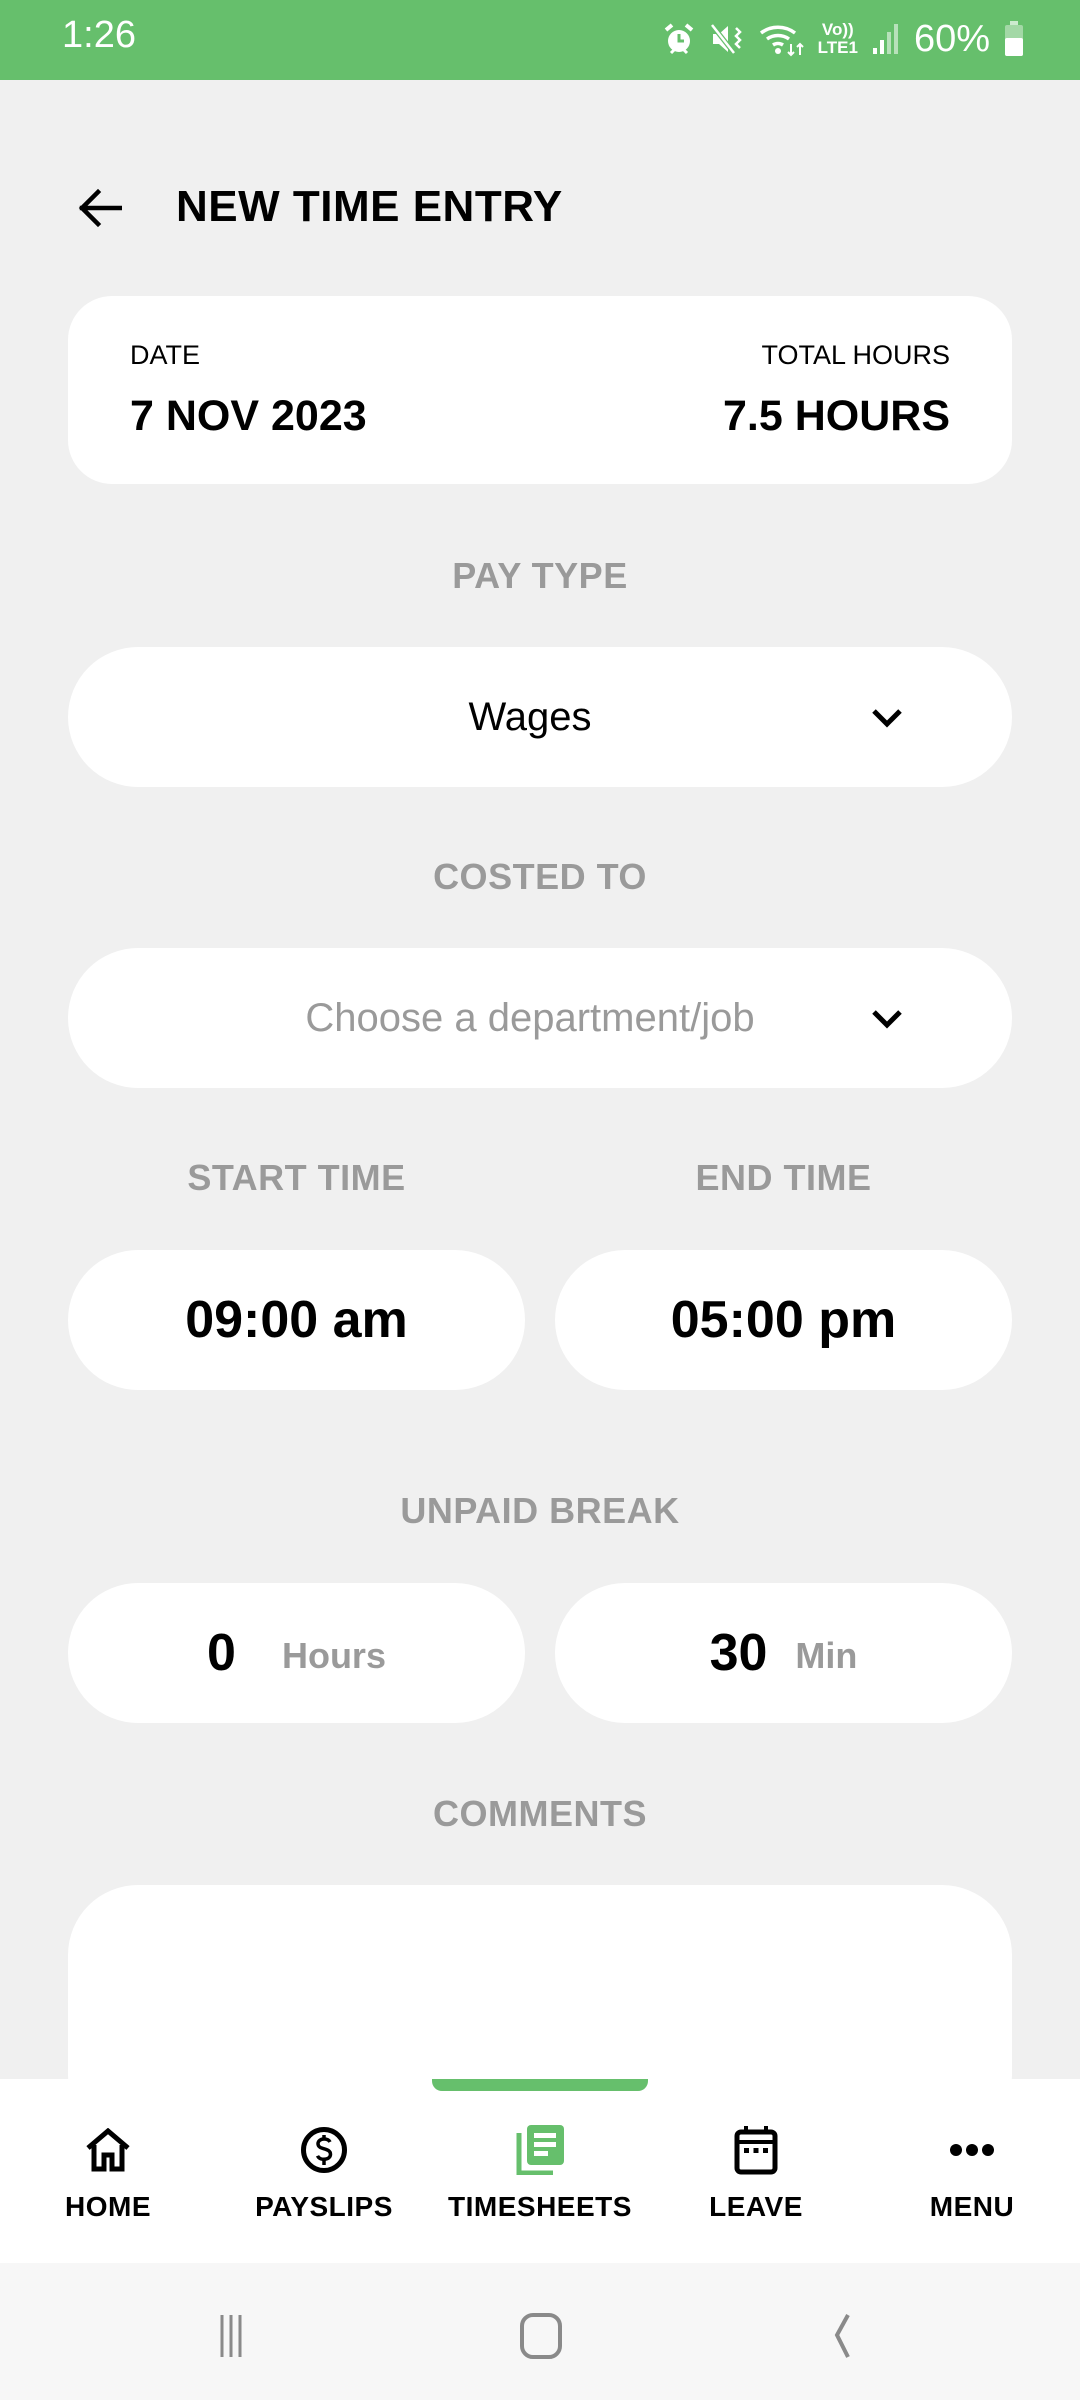 The height and width of the screenshot is (2400, 1080). I want to click on system-navigation-bar, so click(540, 2331).